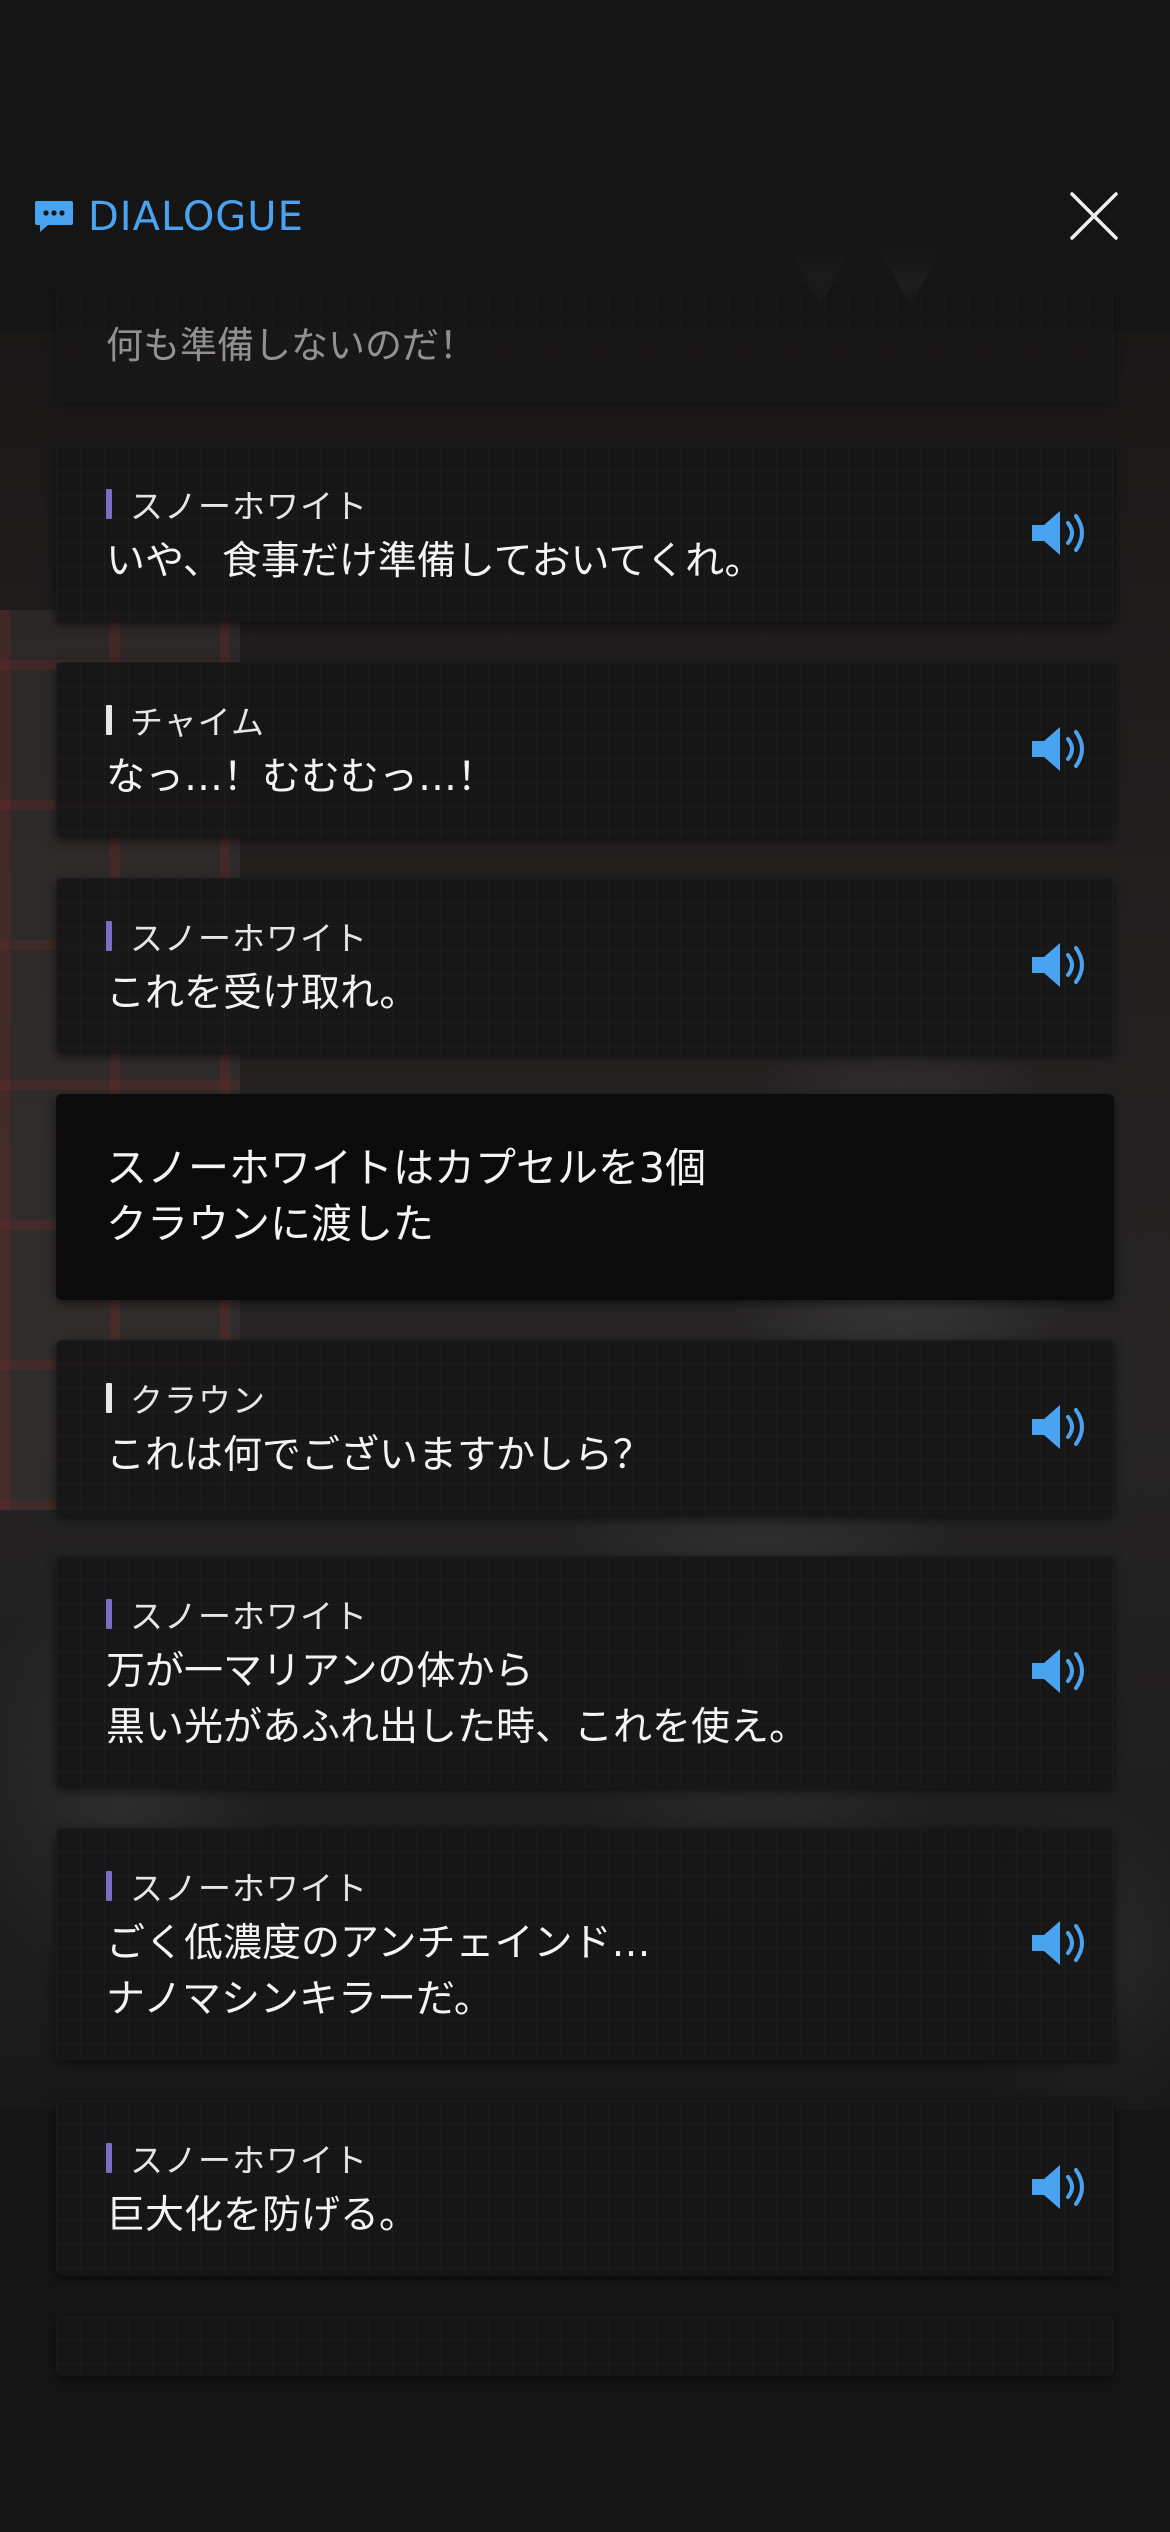  Describe the element at coordinates (1094, 216) in the screenshot. I see `close-icon` at that location.